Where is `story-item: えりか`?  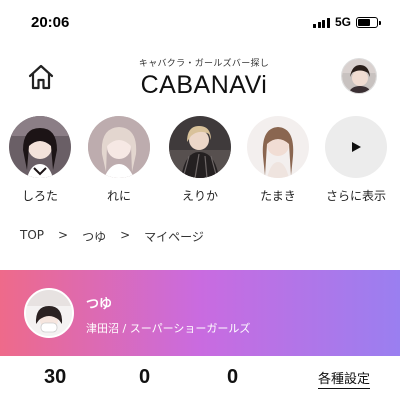
story-item: えりか is located at coordinates (200, 160).